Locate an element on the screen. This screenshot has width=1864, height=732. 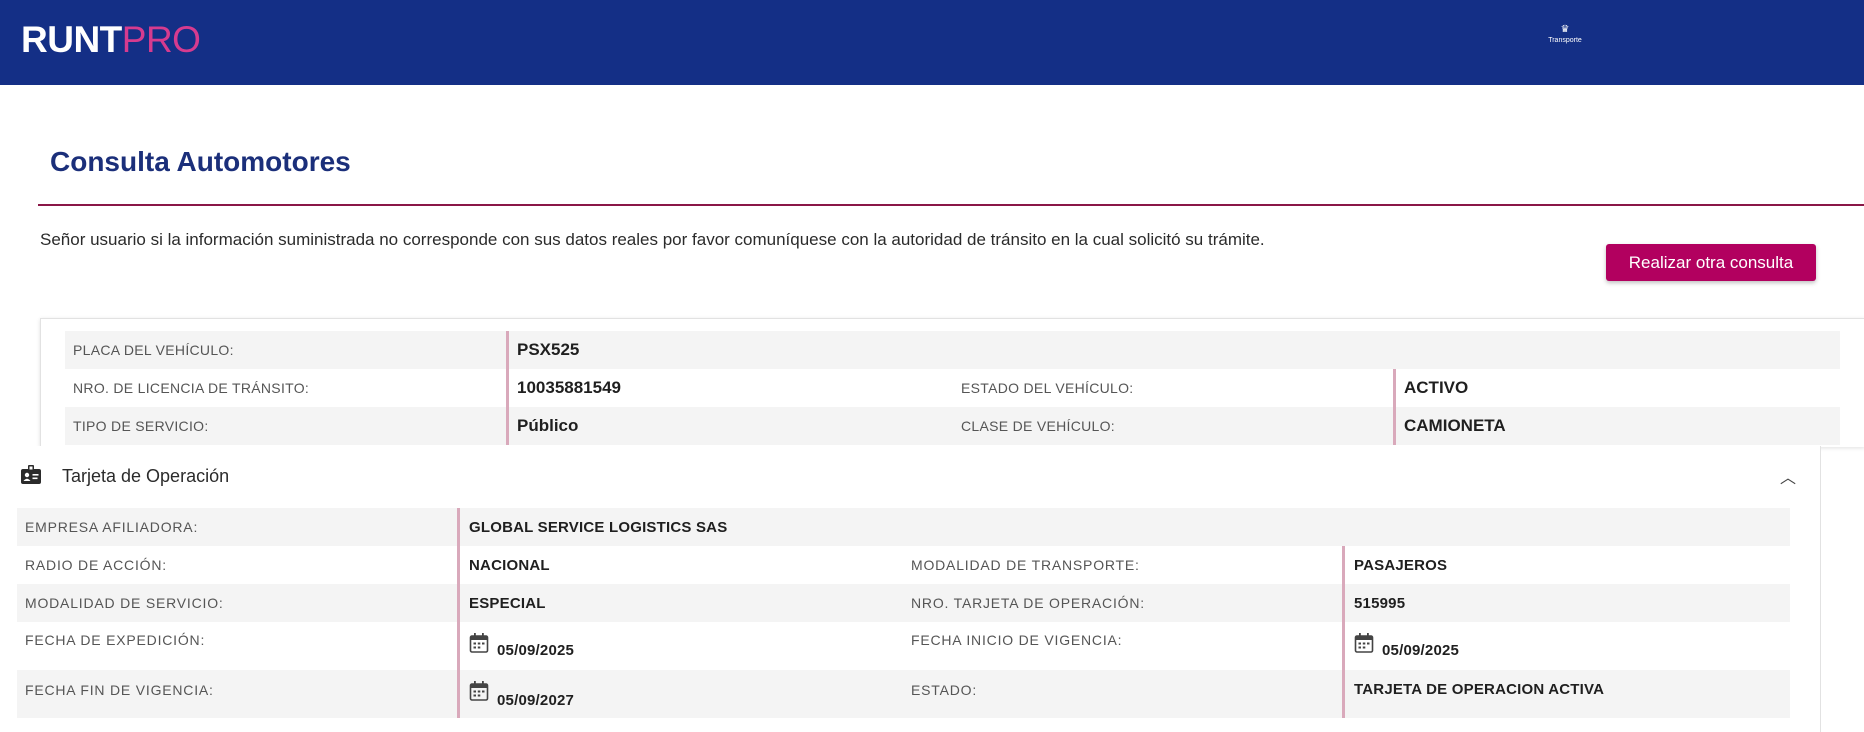
plate-value: PSX525 is located at coordinates (548, 349).